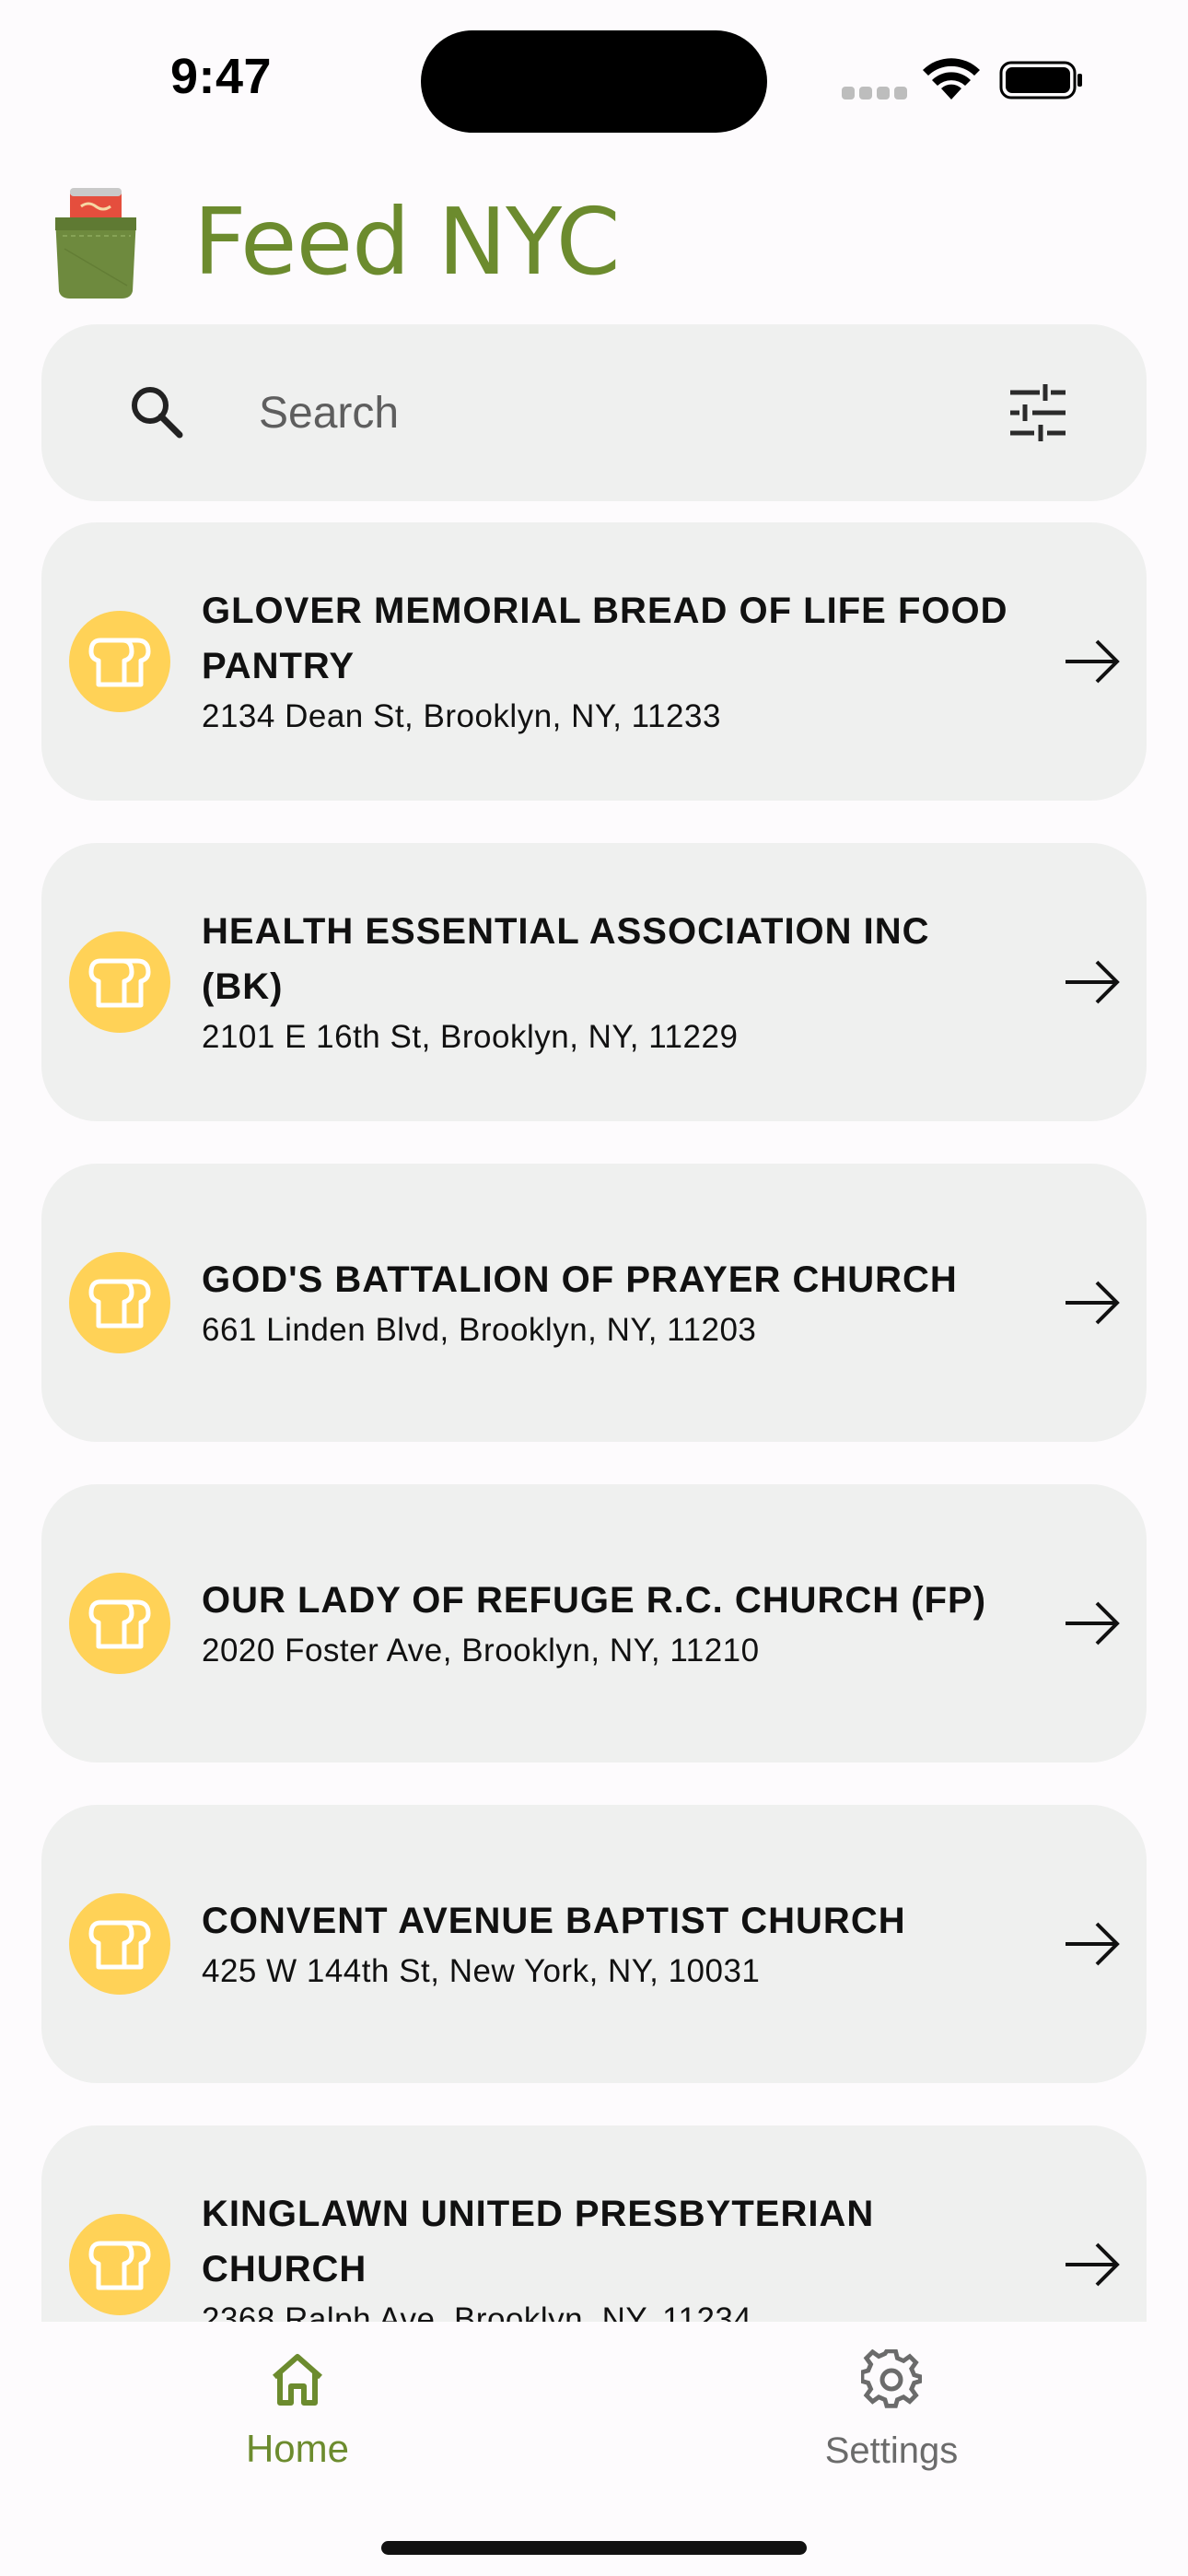 The image size is (1188, 2576). I want to click on pantry-name: HEALTH ESSENTIAL ASSOCIATION INC (BK), so click(566, 959).